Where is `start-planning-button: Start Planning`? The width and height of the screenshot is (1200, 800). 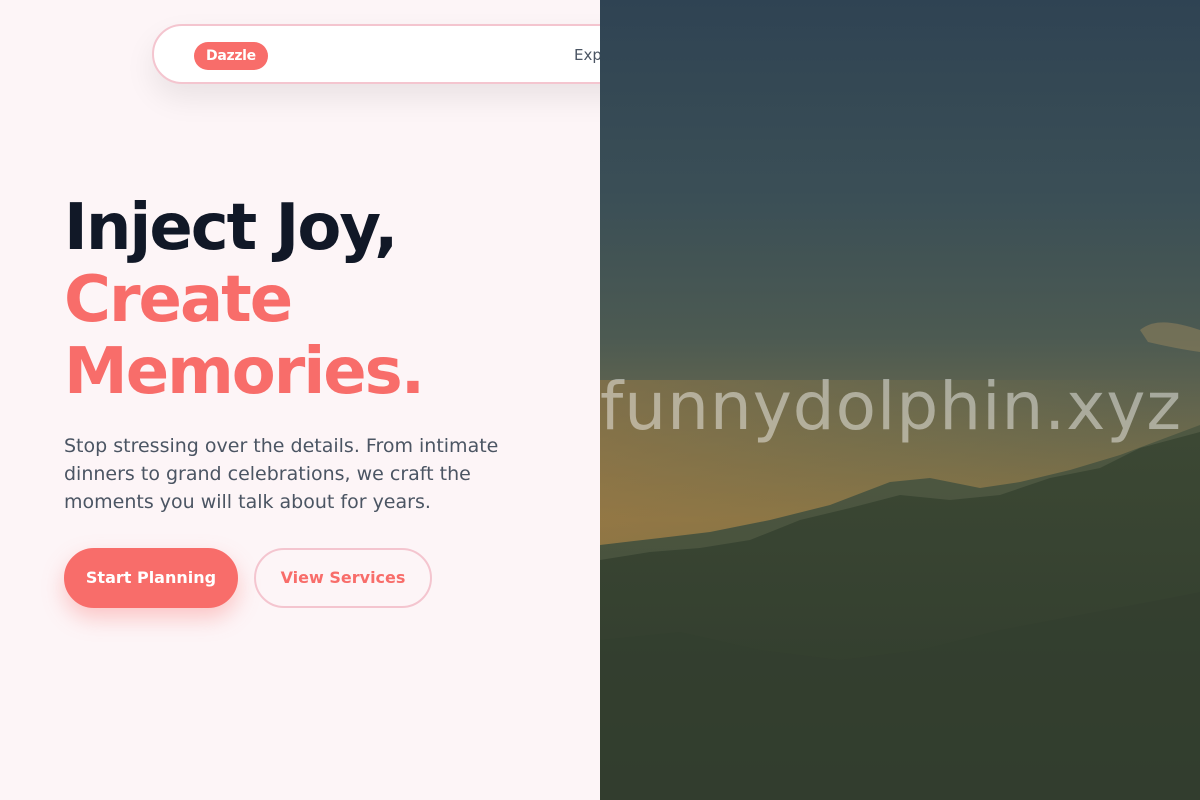
start-planning-button: Start Planning is located at coordinates (151, 578).